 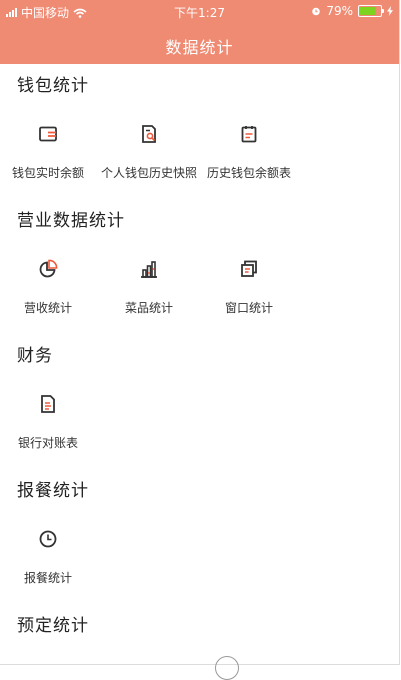 I want to click on section-title-meal-report: 报餐统计, so click(x=53, y=491).